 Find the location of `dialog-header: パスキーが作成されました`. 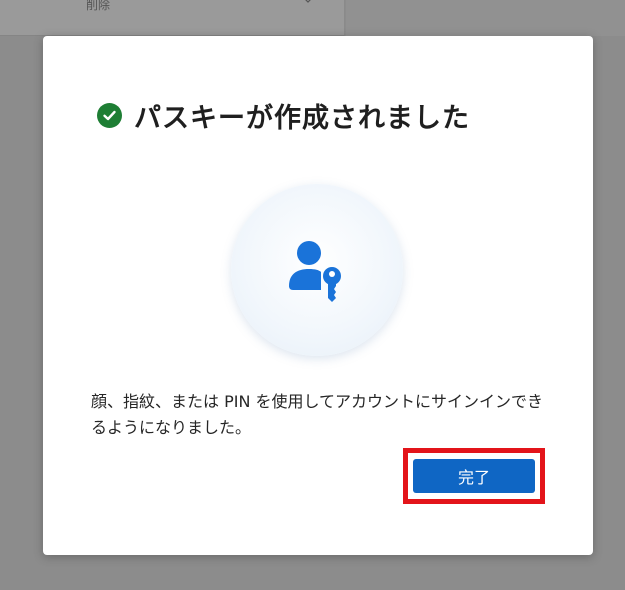

dialog-header: パスキーが作成されました is located at coordinates (283, 115).